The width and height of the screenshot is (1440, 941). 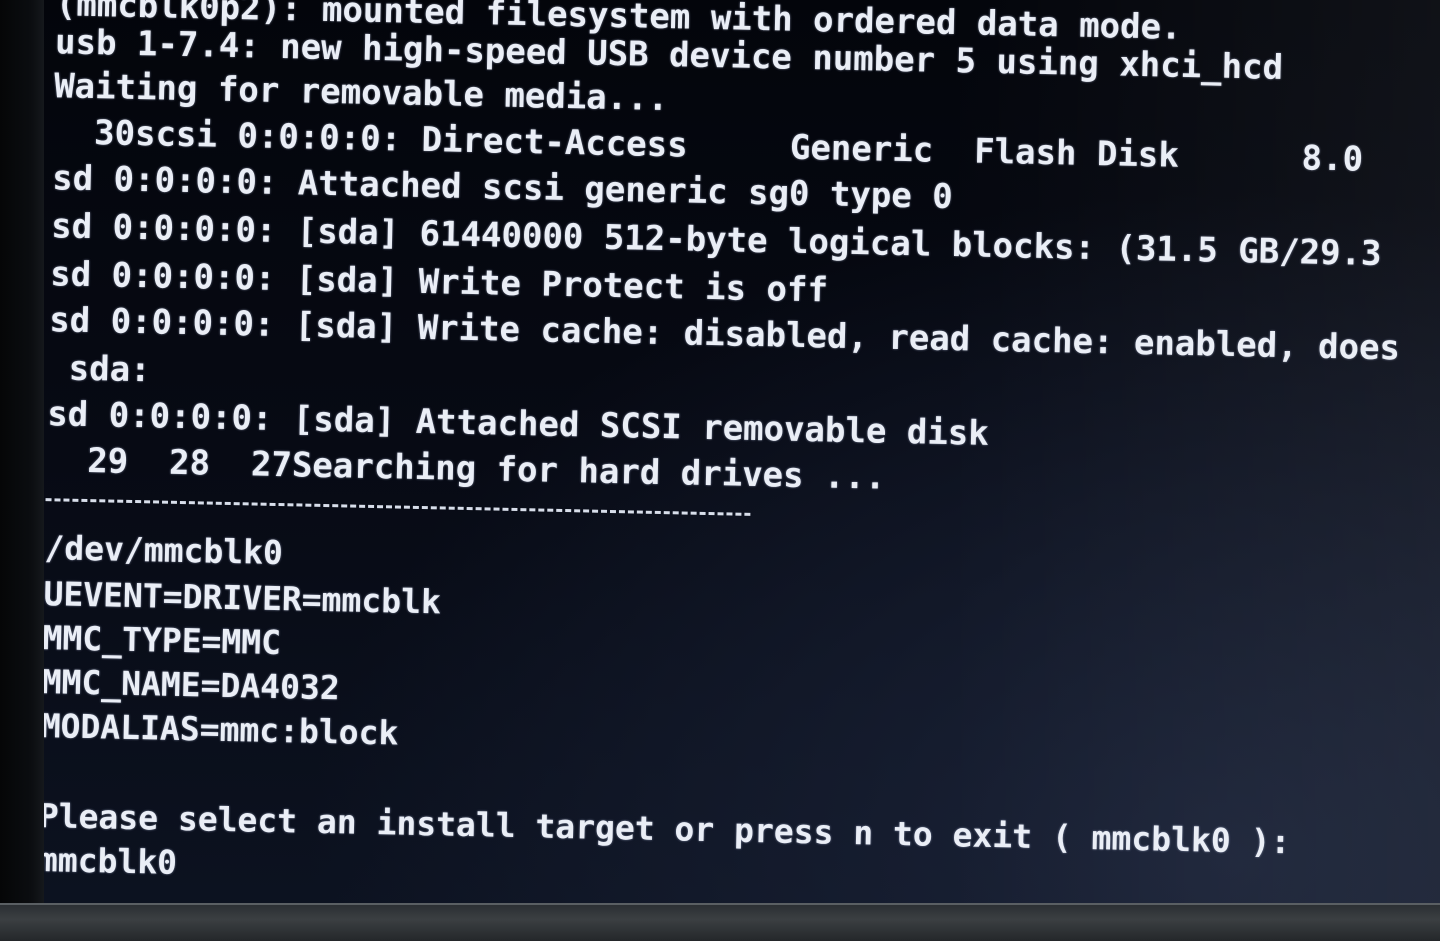 What do you see at coordinates (243, 598) in the screenshot?
I see `console-line: UEVENT=DRIVER=mmcblk` at bounding box center [243, 598].